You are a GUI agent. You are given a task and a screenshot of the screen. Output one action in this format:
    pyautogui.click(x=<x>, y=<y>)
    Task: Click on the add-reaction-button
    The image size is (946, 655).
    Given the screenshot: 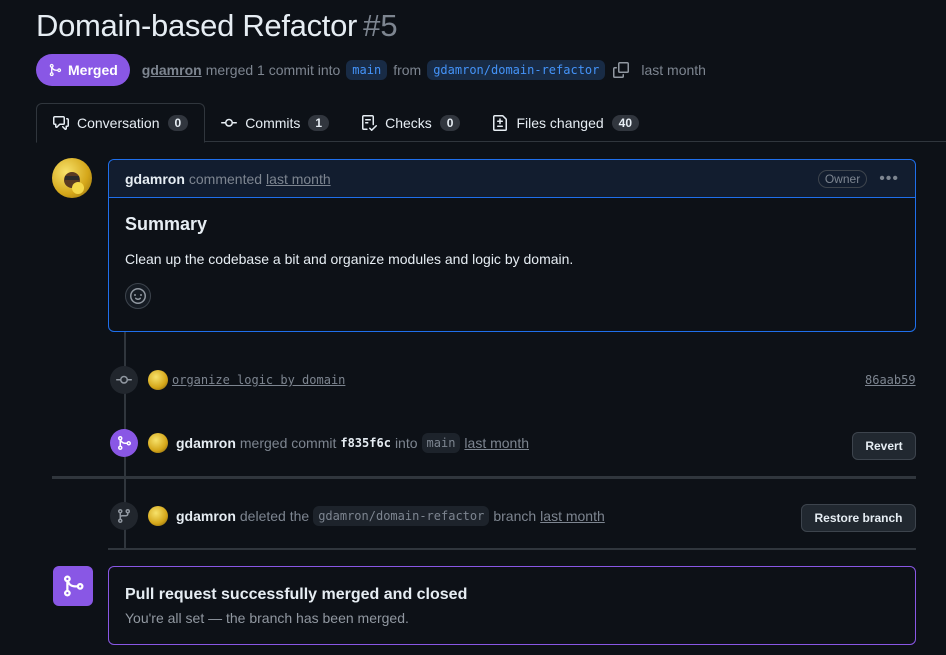 What is the action you would take?
    pyautogui.click(x=138, y=296)
    